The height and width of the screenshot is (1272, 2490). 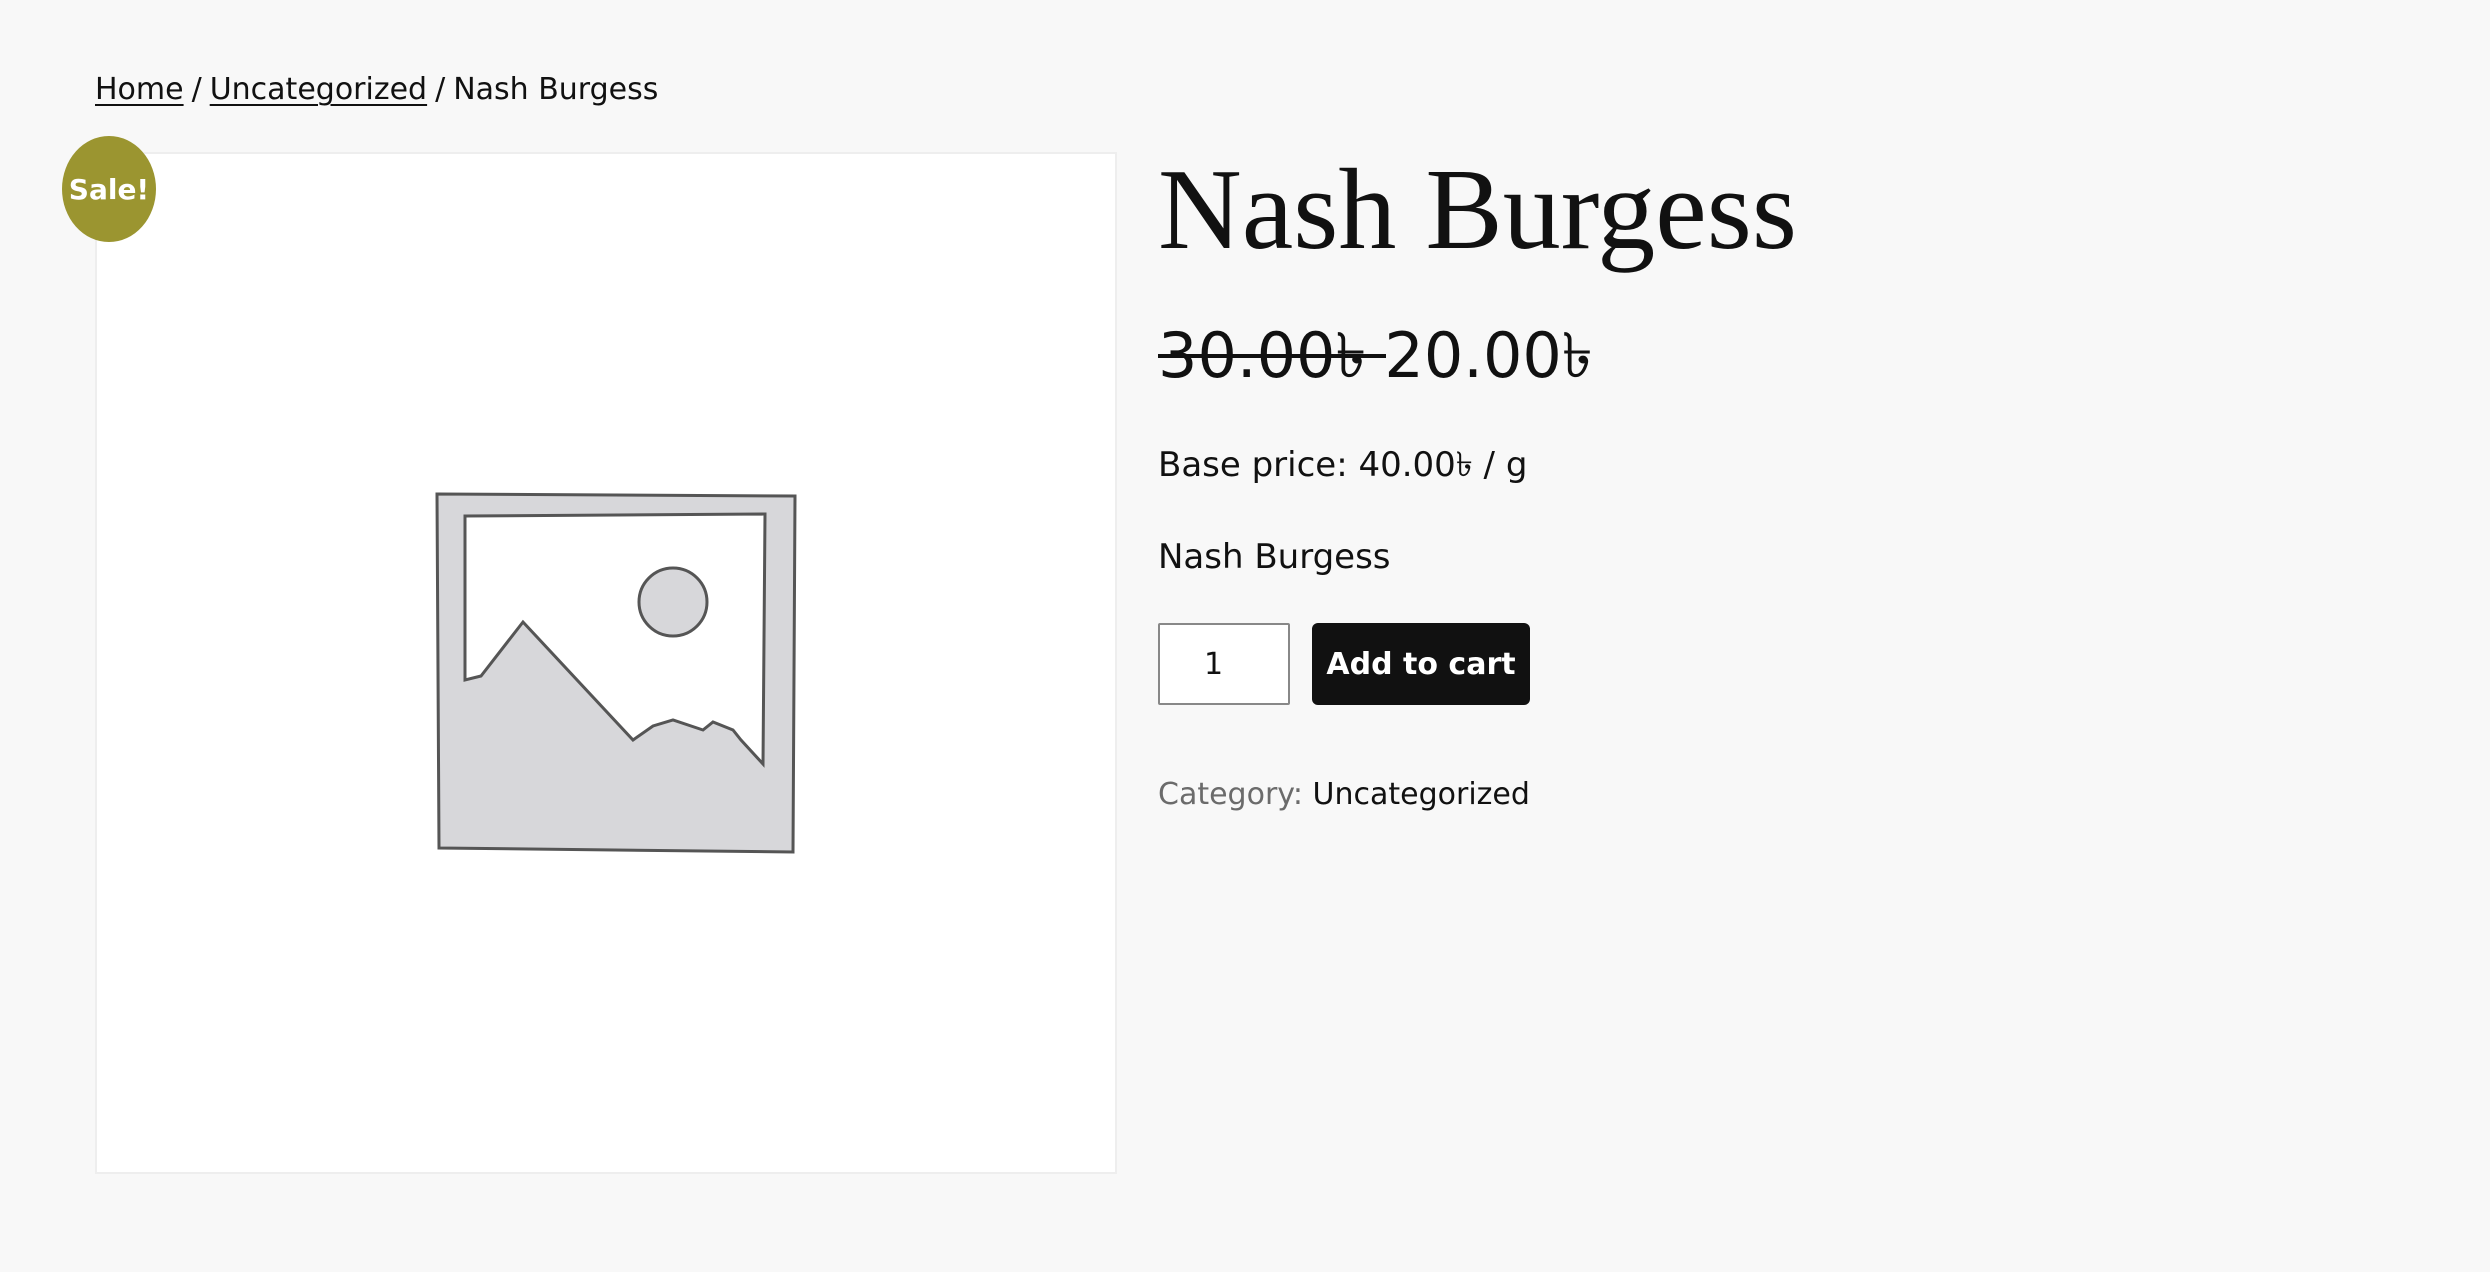 I want to click on breadcrumb: Home / Uncategorized / Nash Burgess, so click(x=376, y=90).